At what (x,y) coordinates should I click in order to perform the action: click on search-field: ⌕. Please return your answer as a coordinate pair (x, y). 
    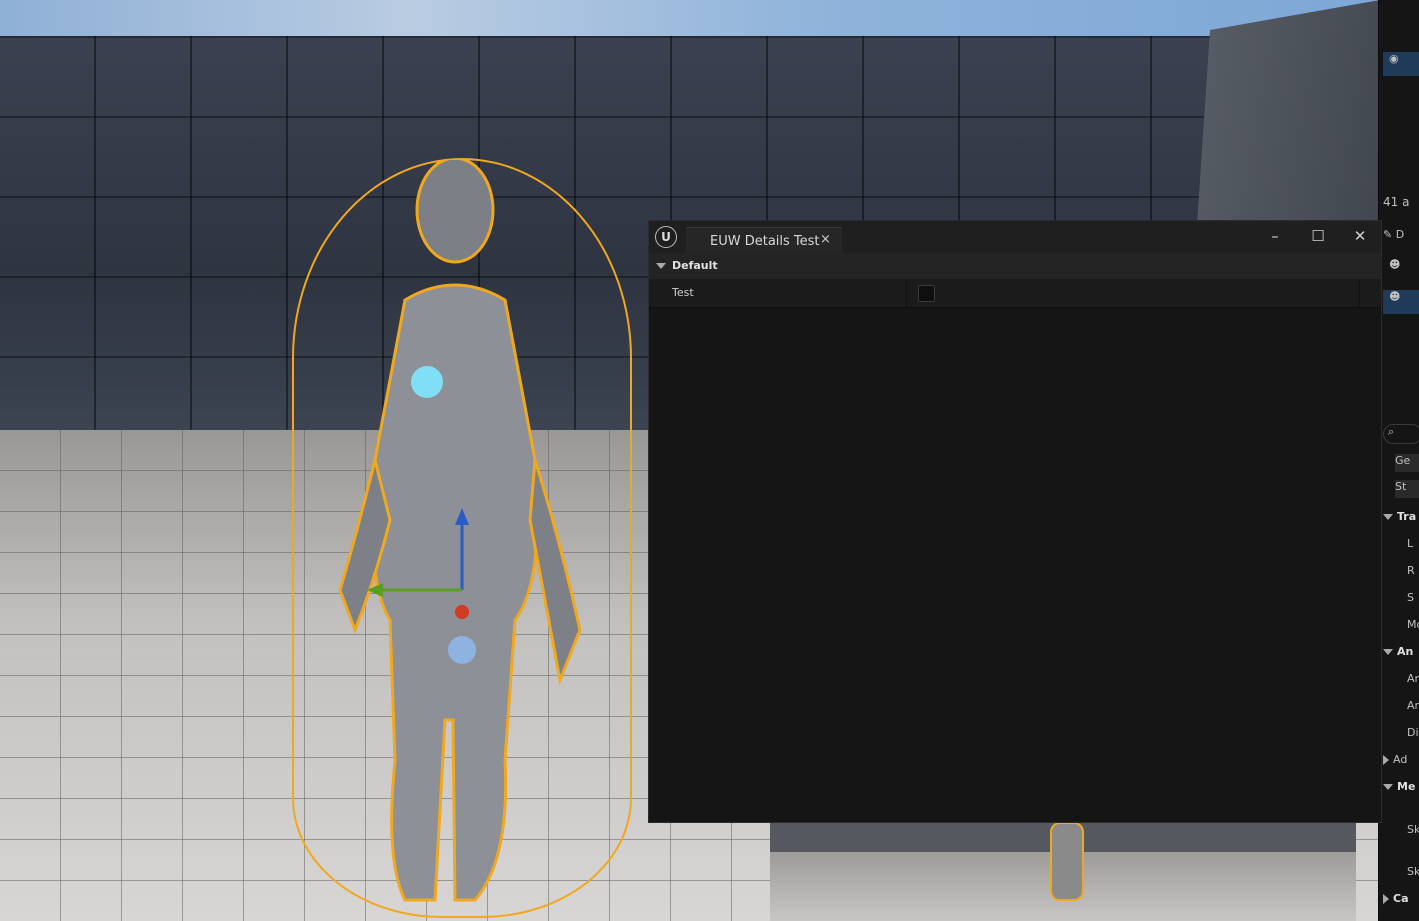
    Looking at the image, I should click on (1401, 434).